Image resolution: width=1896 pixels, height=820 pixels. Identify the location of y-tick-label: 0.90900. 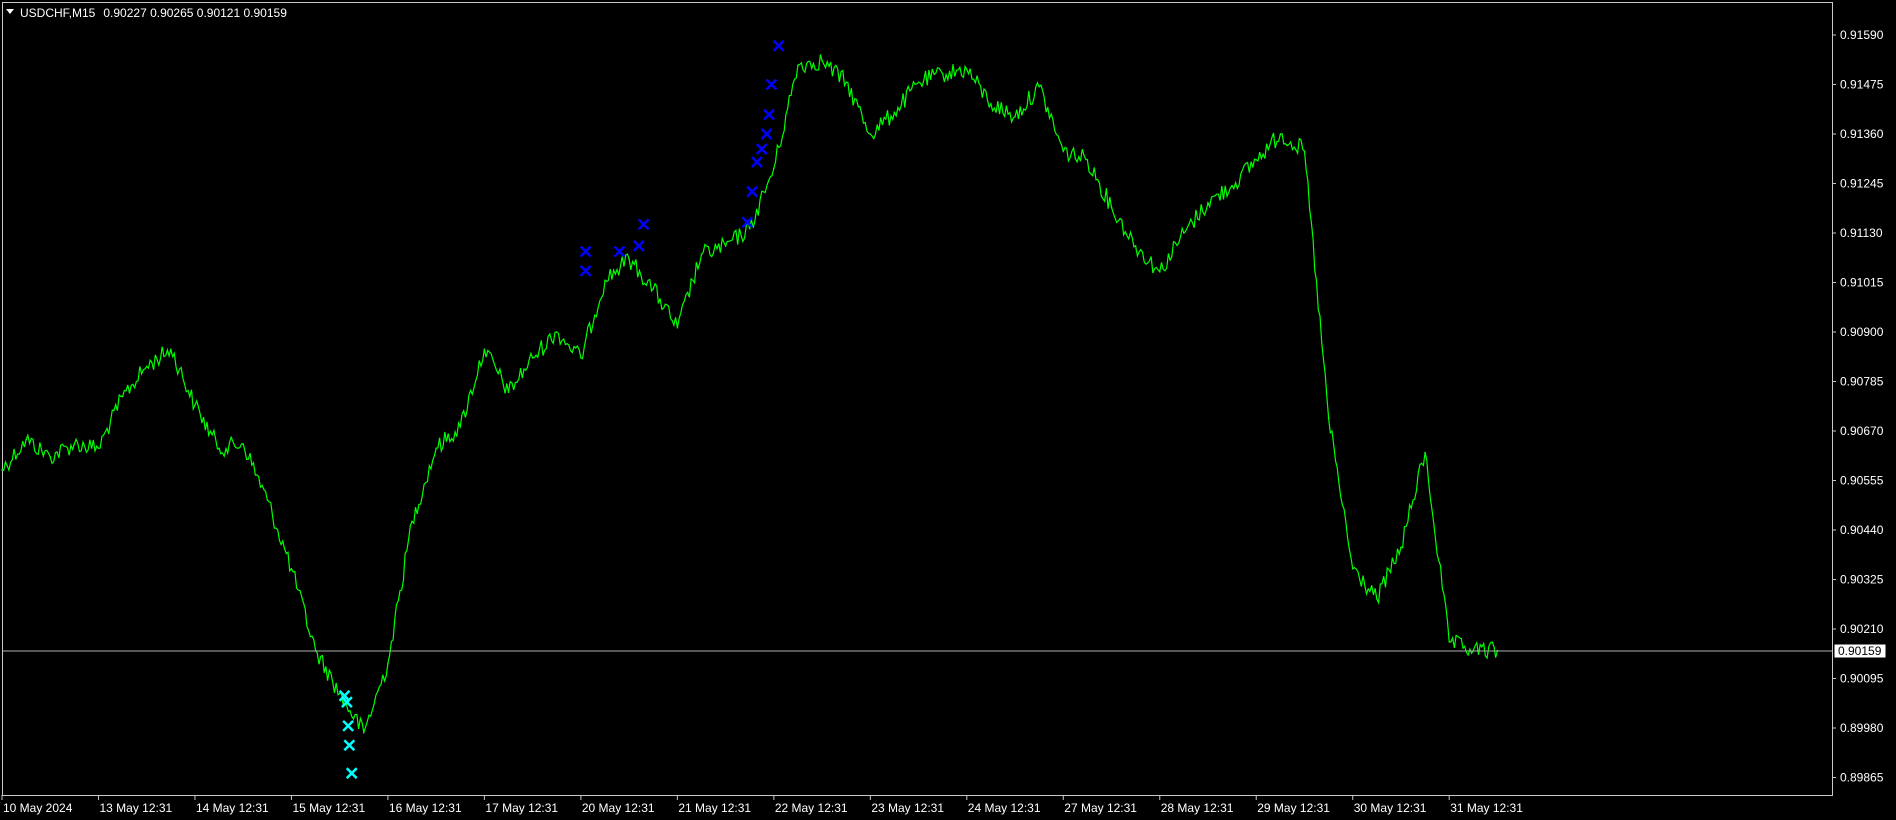
(1862, 332).